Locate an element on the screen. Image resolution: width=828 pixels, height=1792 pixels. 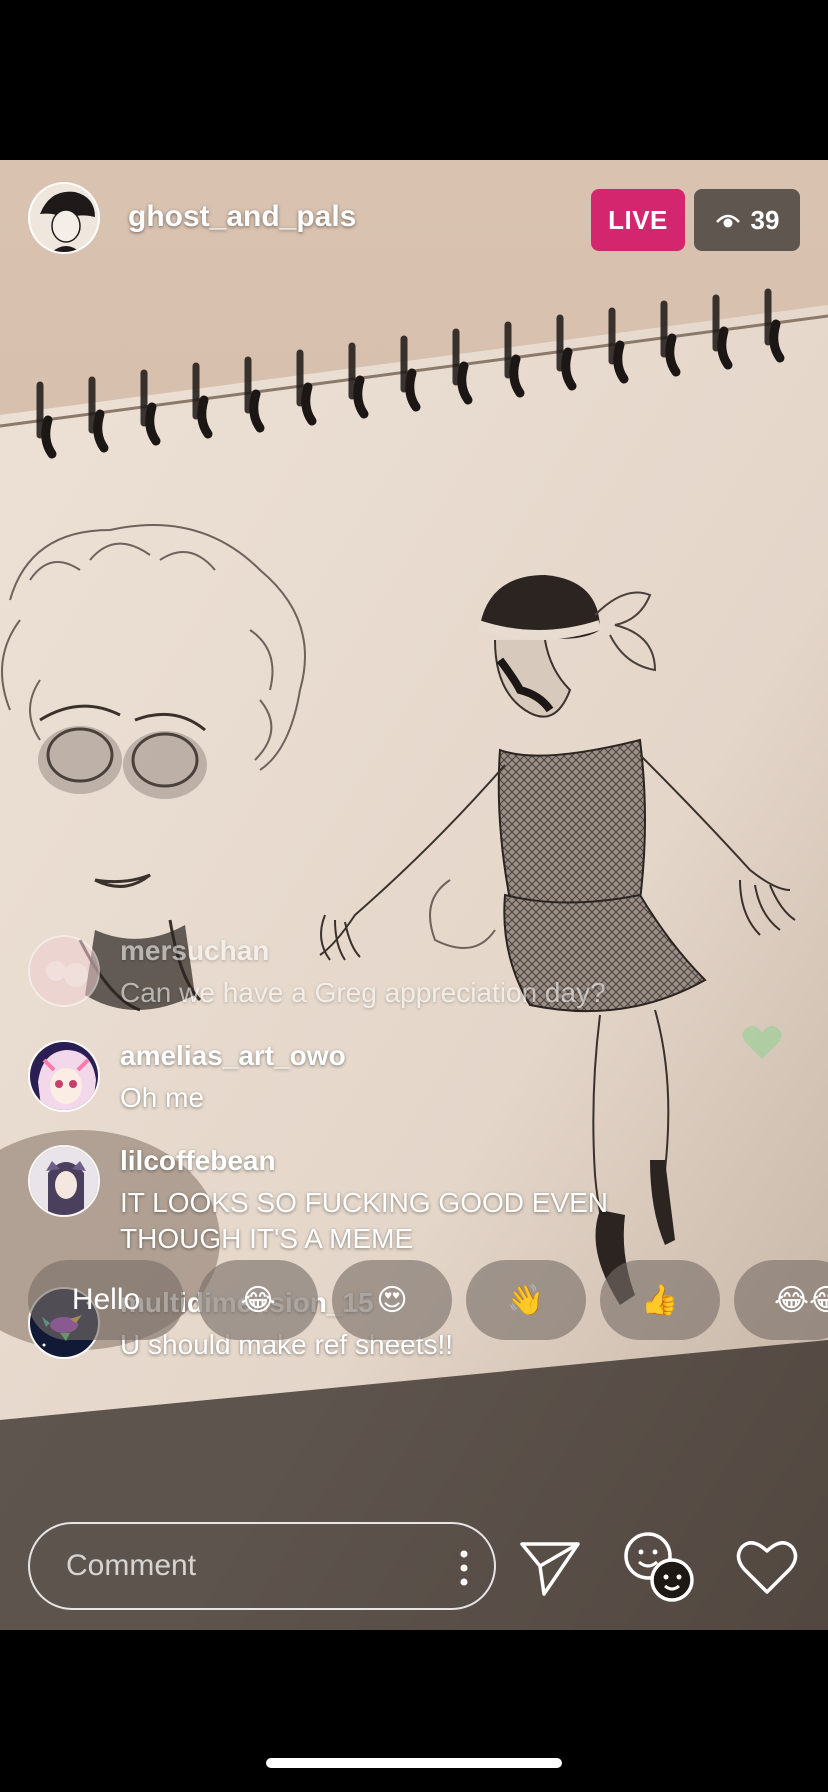
comment-input is located at coordinates (246, 1566).